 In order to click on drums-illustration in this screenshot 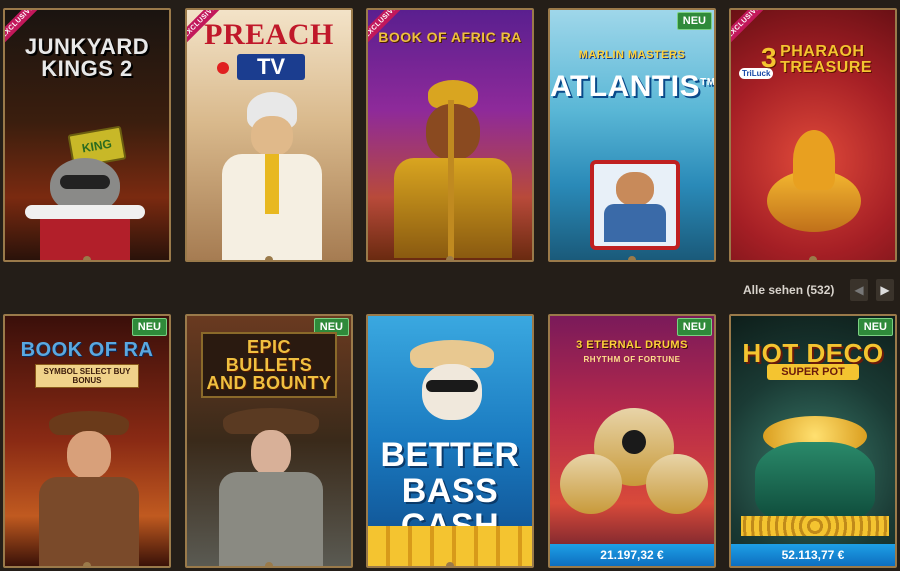, I will do `click(634, 468)`.